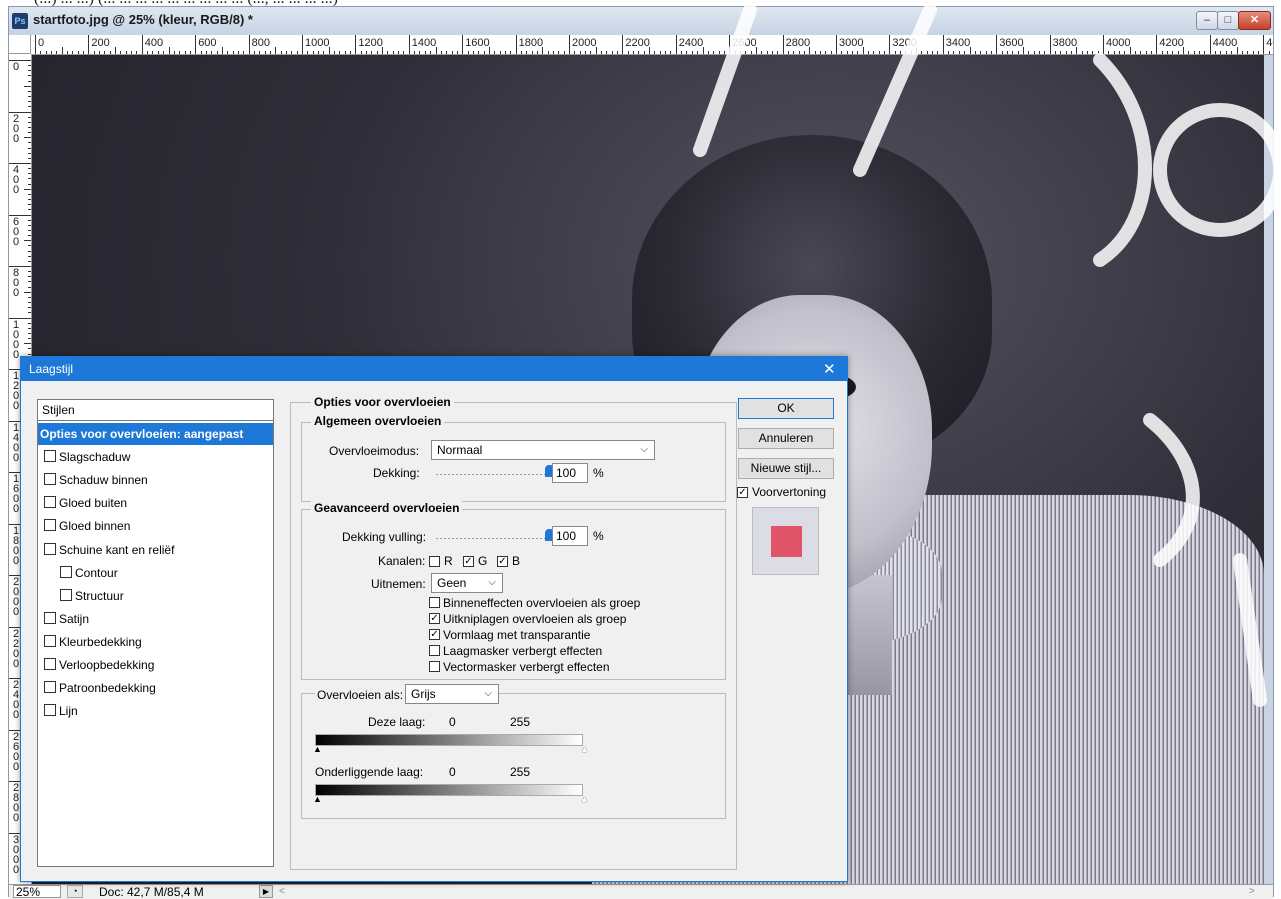 This screenshot has width=1281, height=899. I want to click on blend-mode-select: Normaal ⌵, so click(543, 450).